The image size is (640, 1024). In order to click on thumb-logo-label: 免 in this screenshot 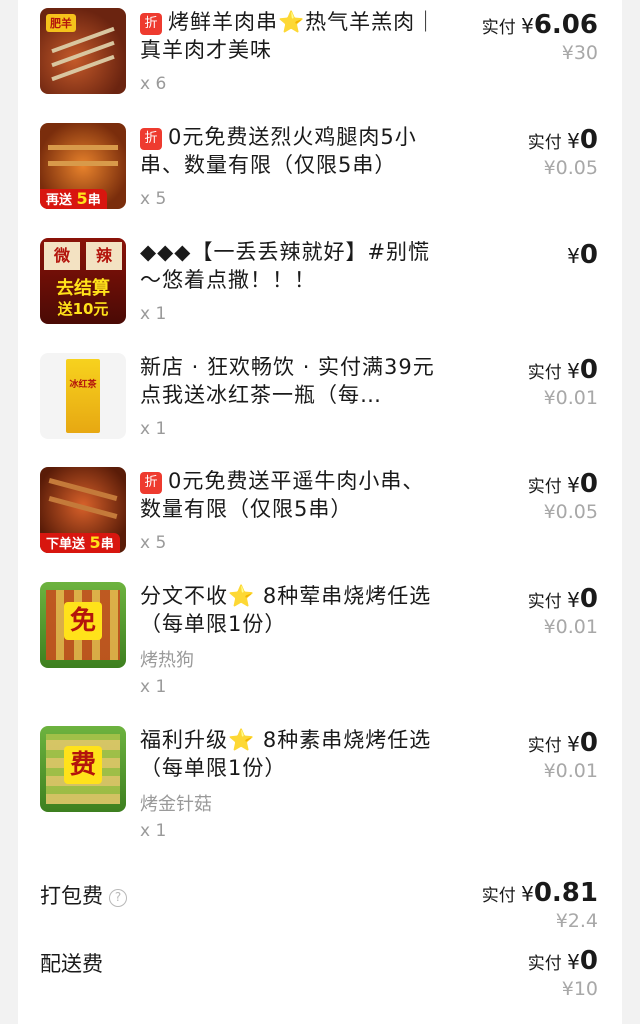, I will do `click(83, 621)`.